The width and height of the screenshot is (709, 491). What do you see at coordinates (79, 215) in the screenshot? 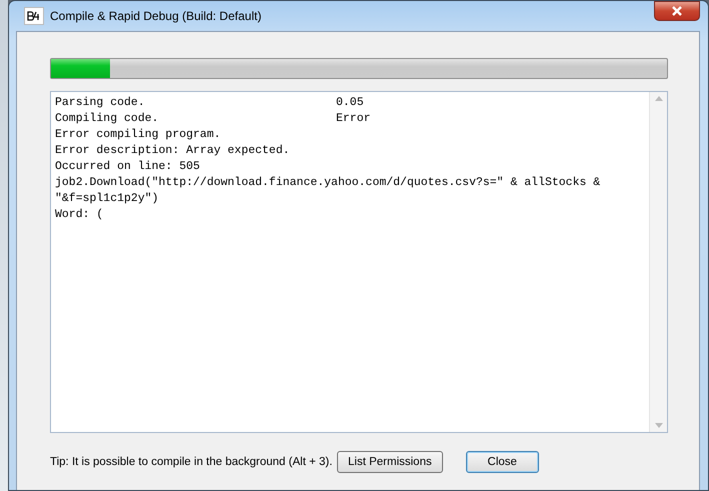
I see `log-line: Word: (` at bounding box center [79, 215].